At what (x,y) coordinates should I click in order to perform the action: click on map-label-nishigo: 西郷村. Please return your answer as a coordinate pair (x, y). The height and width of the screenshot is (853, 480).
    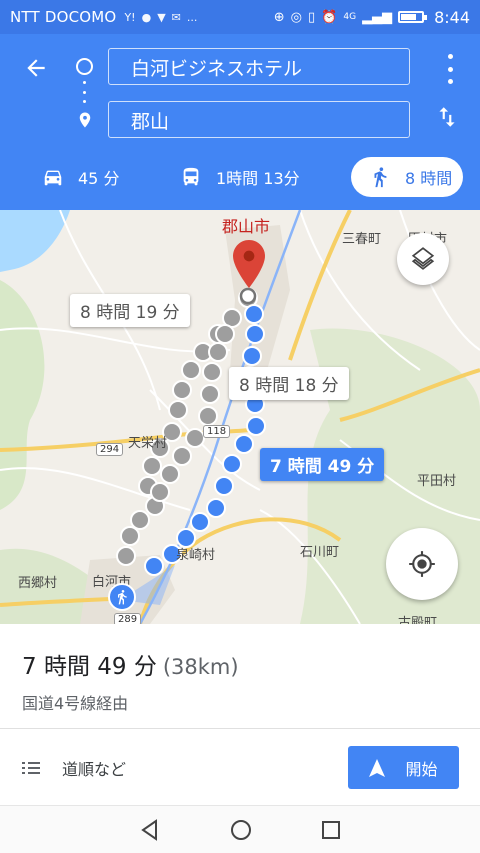
    Looking at the image, I should click on (38, 583).